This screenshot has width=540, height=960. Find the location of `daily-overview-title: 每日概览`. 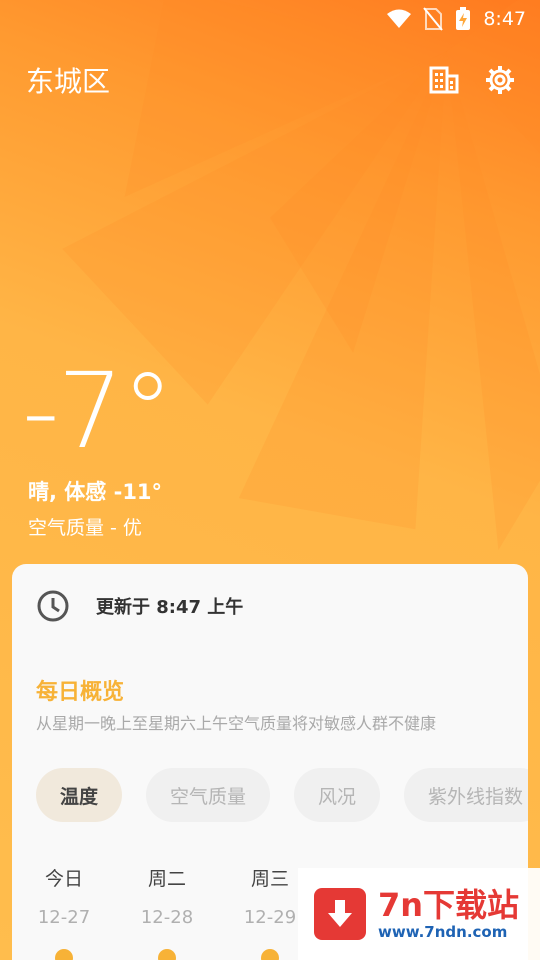

daily-overview-title: 每日概览 is located at coordinates (80, 692).